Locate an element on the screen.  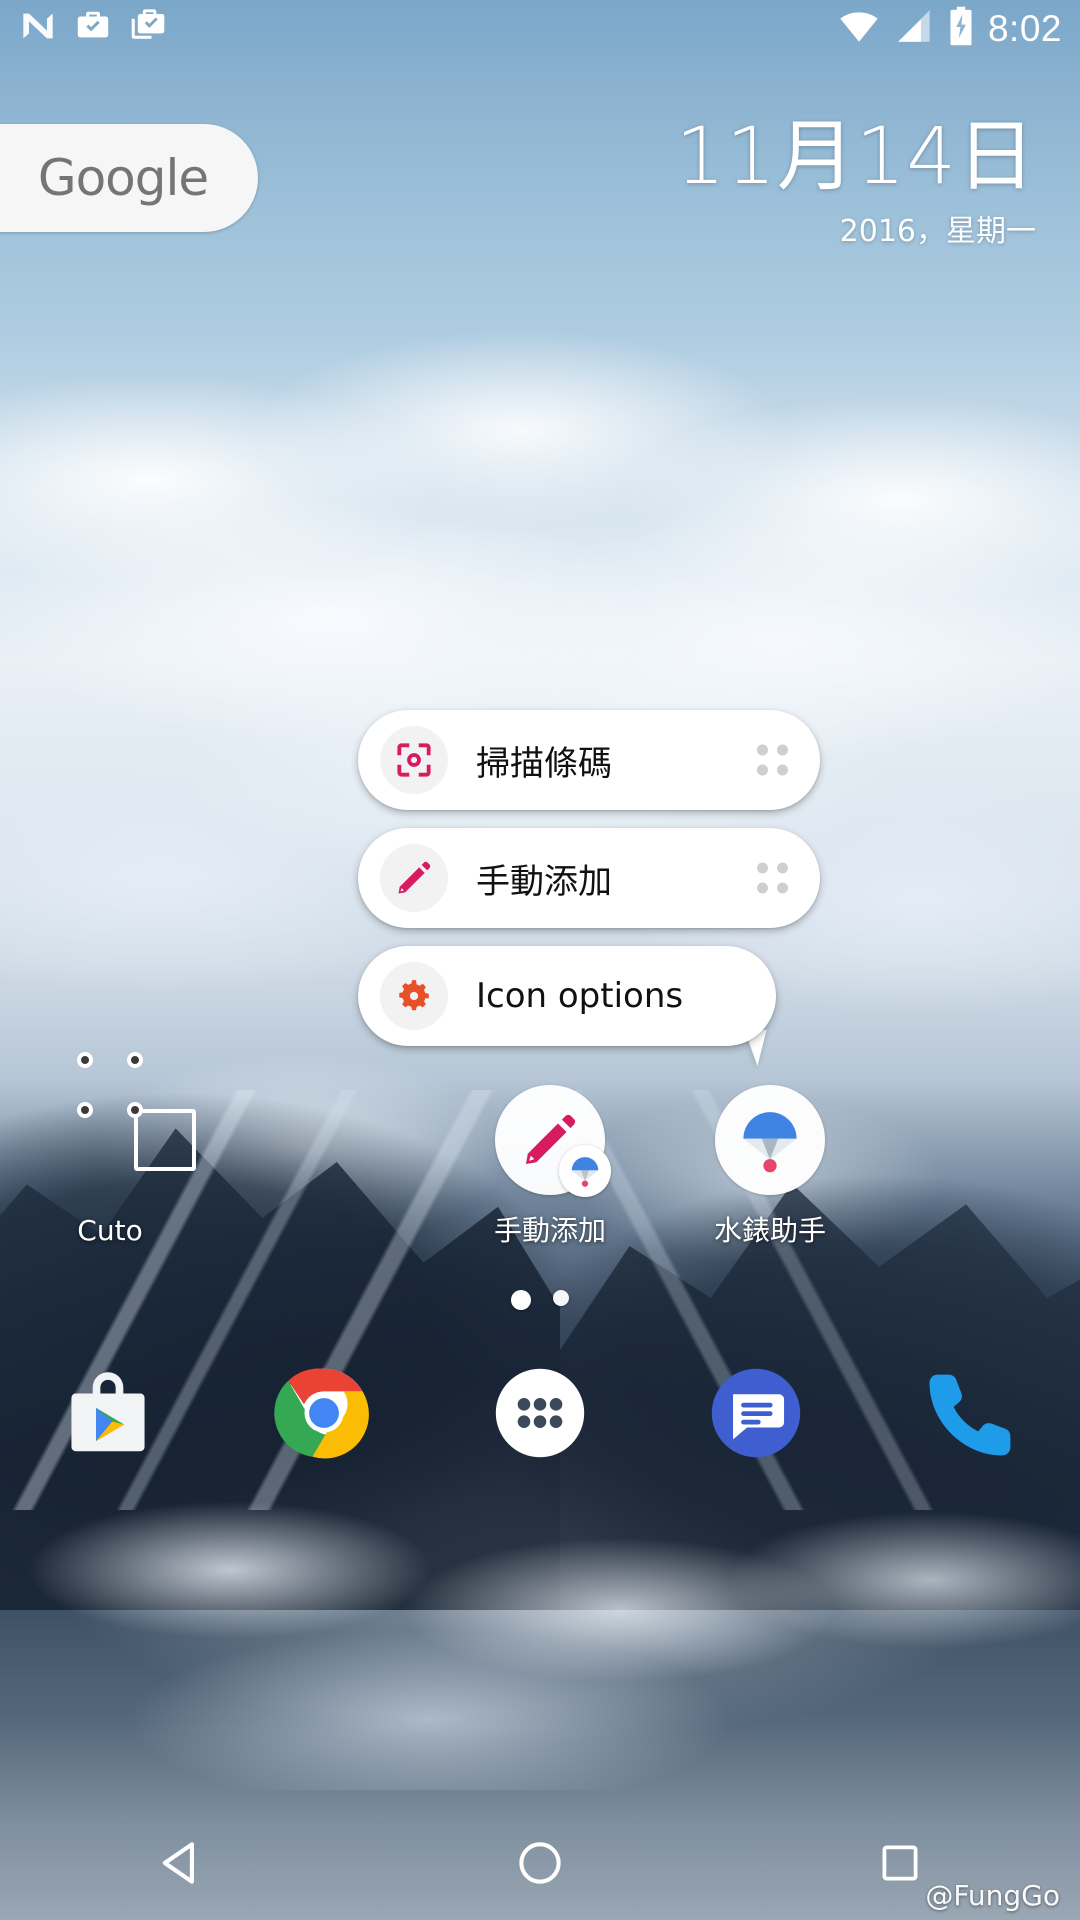
shortcut-popup-menu: 掃描條碼 手動添加 Icon options is located at coordinates (589, 878).